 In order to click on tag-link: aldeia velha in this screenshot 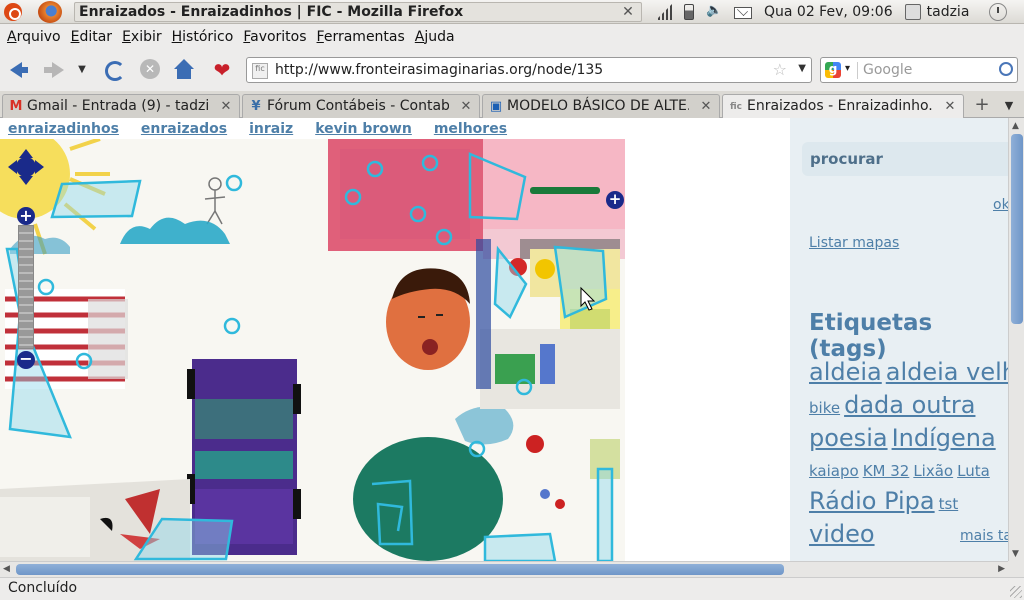, I will do `click(947, 372)`.